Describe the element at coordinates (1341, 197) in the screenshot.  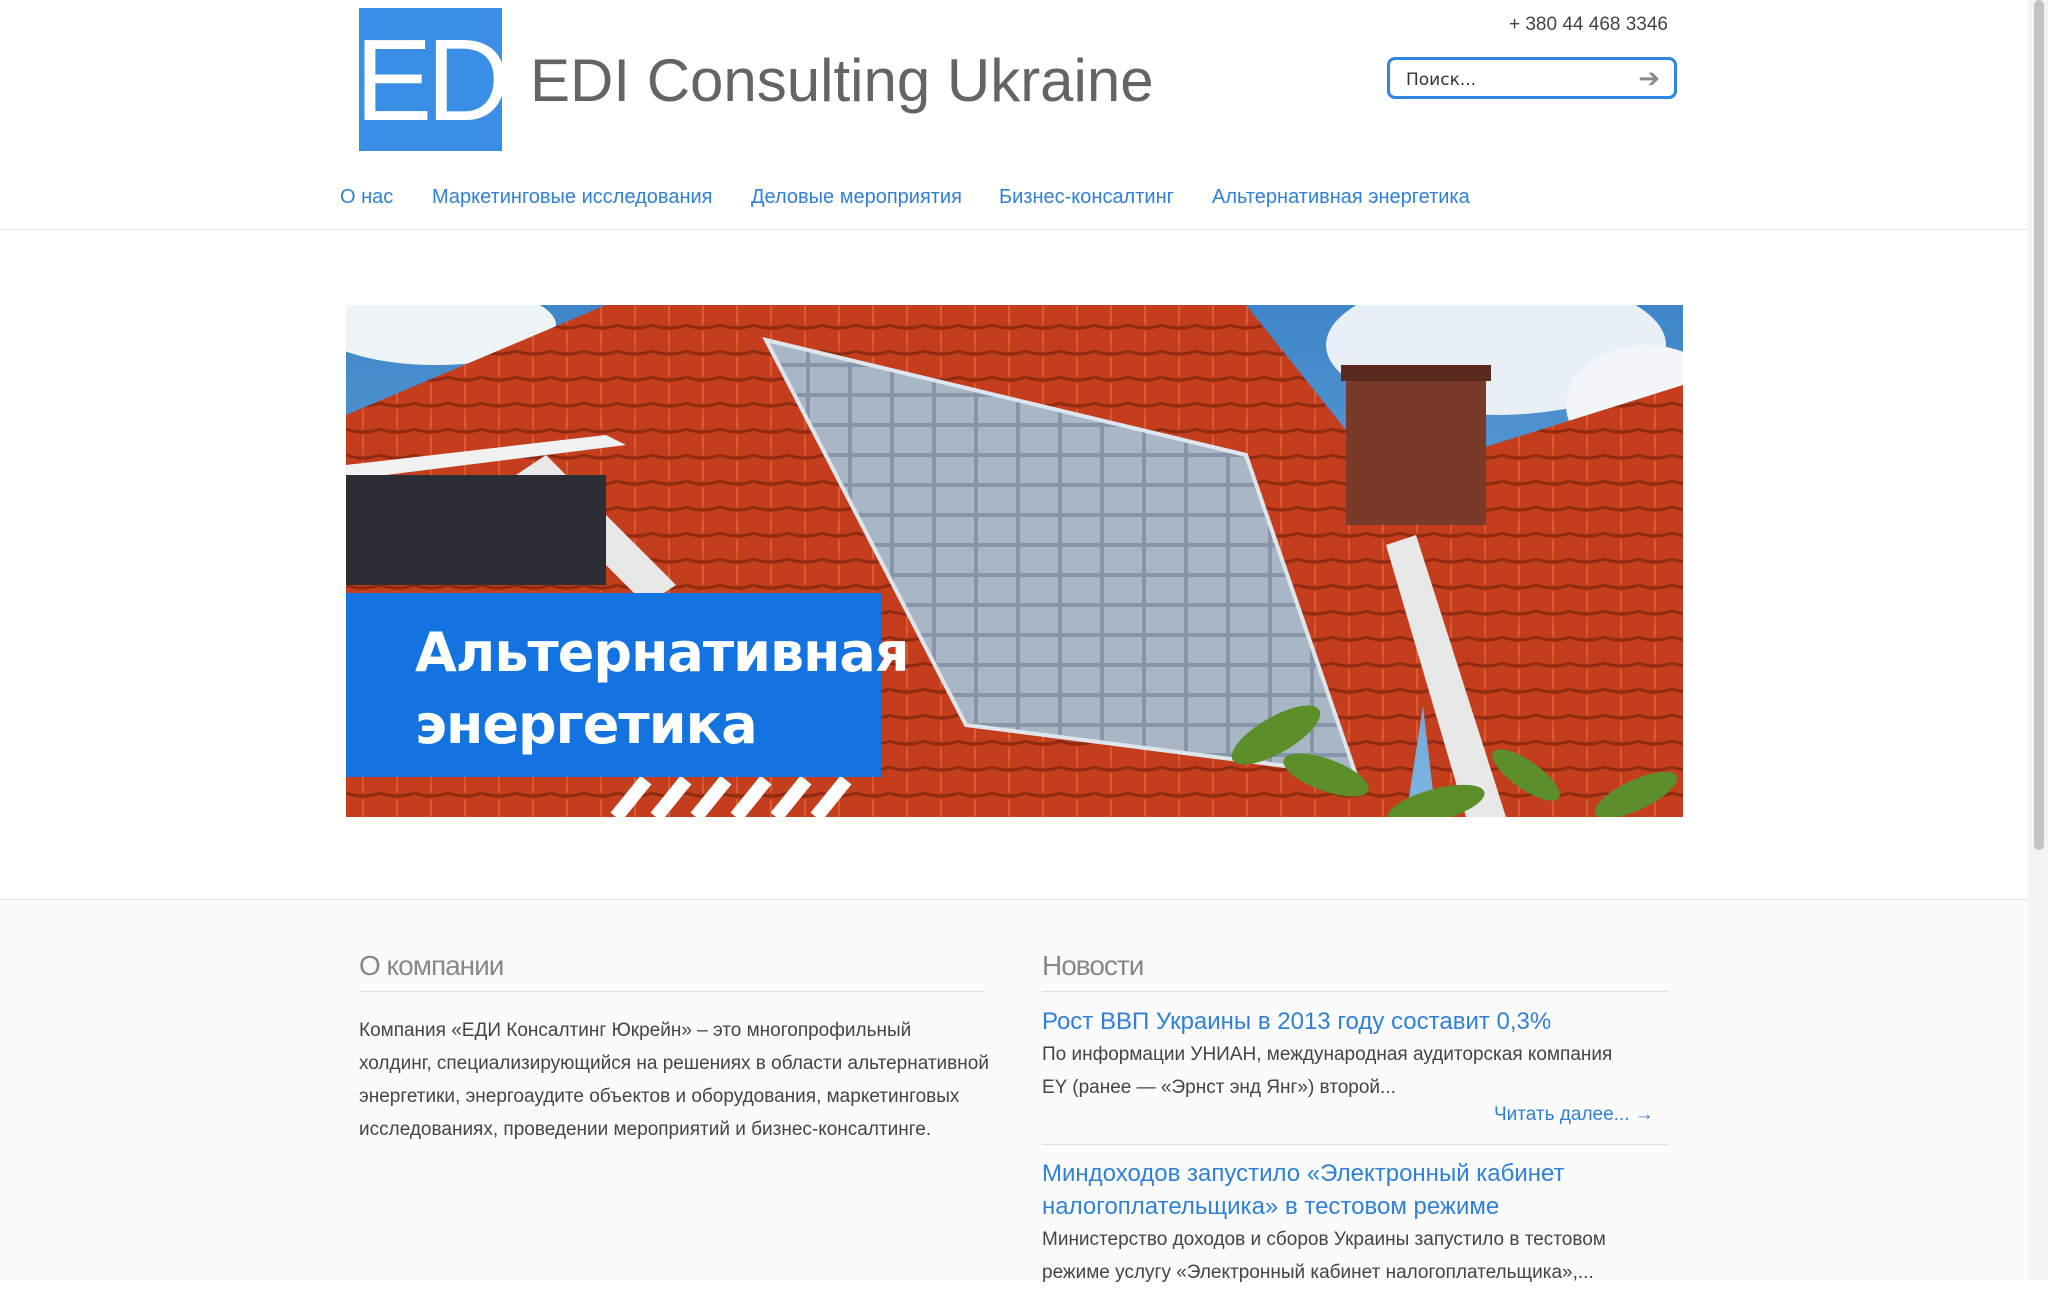
I see `nav-item-alternative-energy: Альтернативная энергетика` at that location.